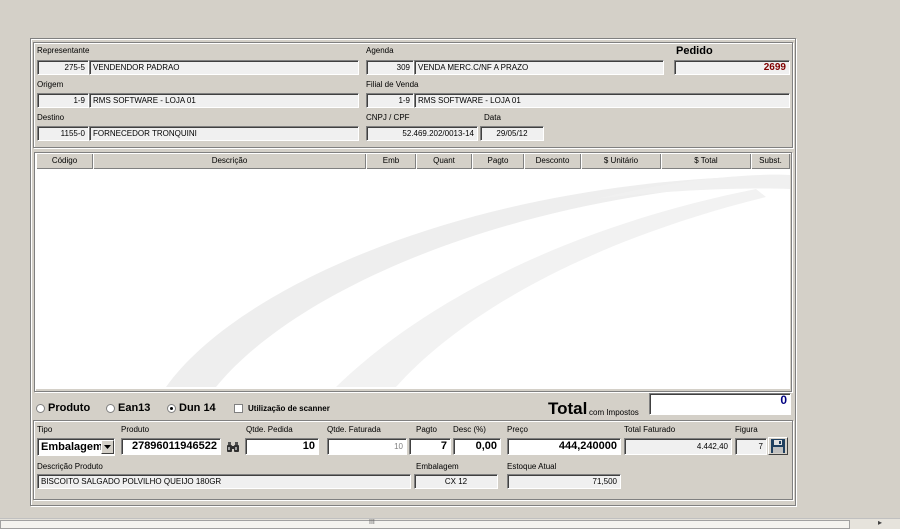 The height and width of the screenshot is (529, 900). I want to click on col-emb: Emb, so click(391, 161).